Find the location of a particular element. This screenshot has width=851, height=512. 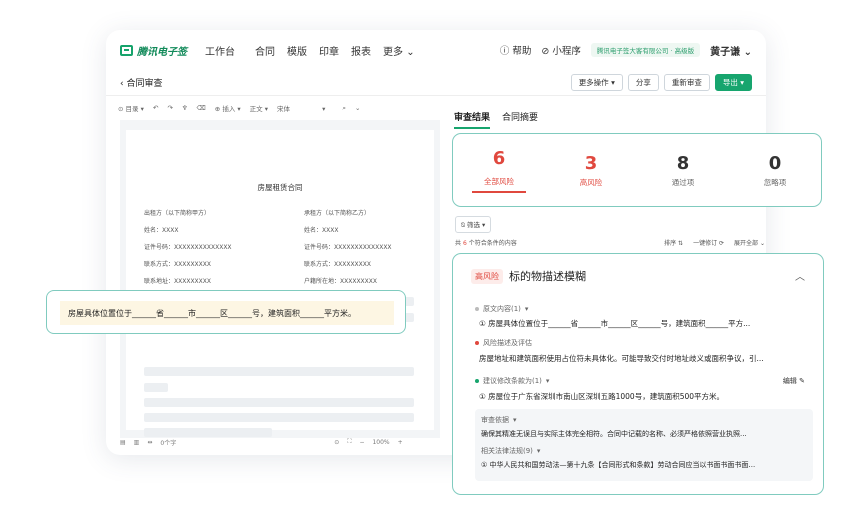

help-link: ⓘ 帮助 is located at coordinates (516, 50).